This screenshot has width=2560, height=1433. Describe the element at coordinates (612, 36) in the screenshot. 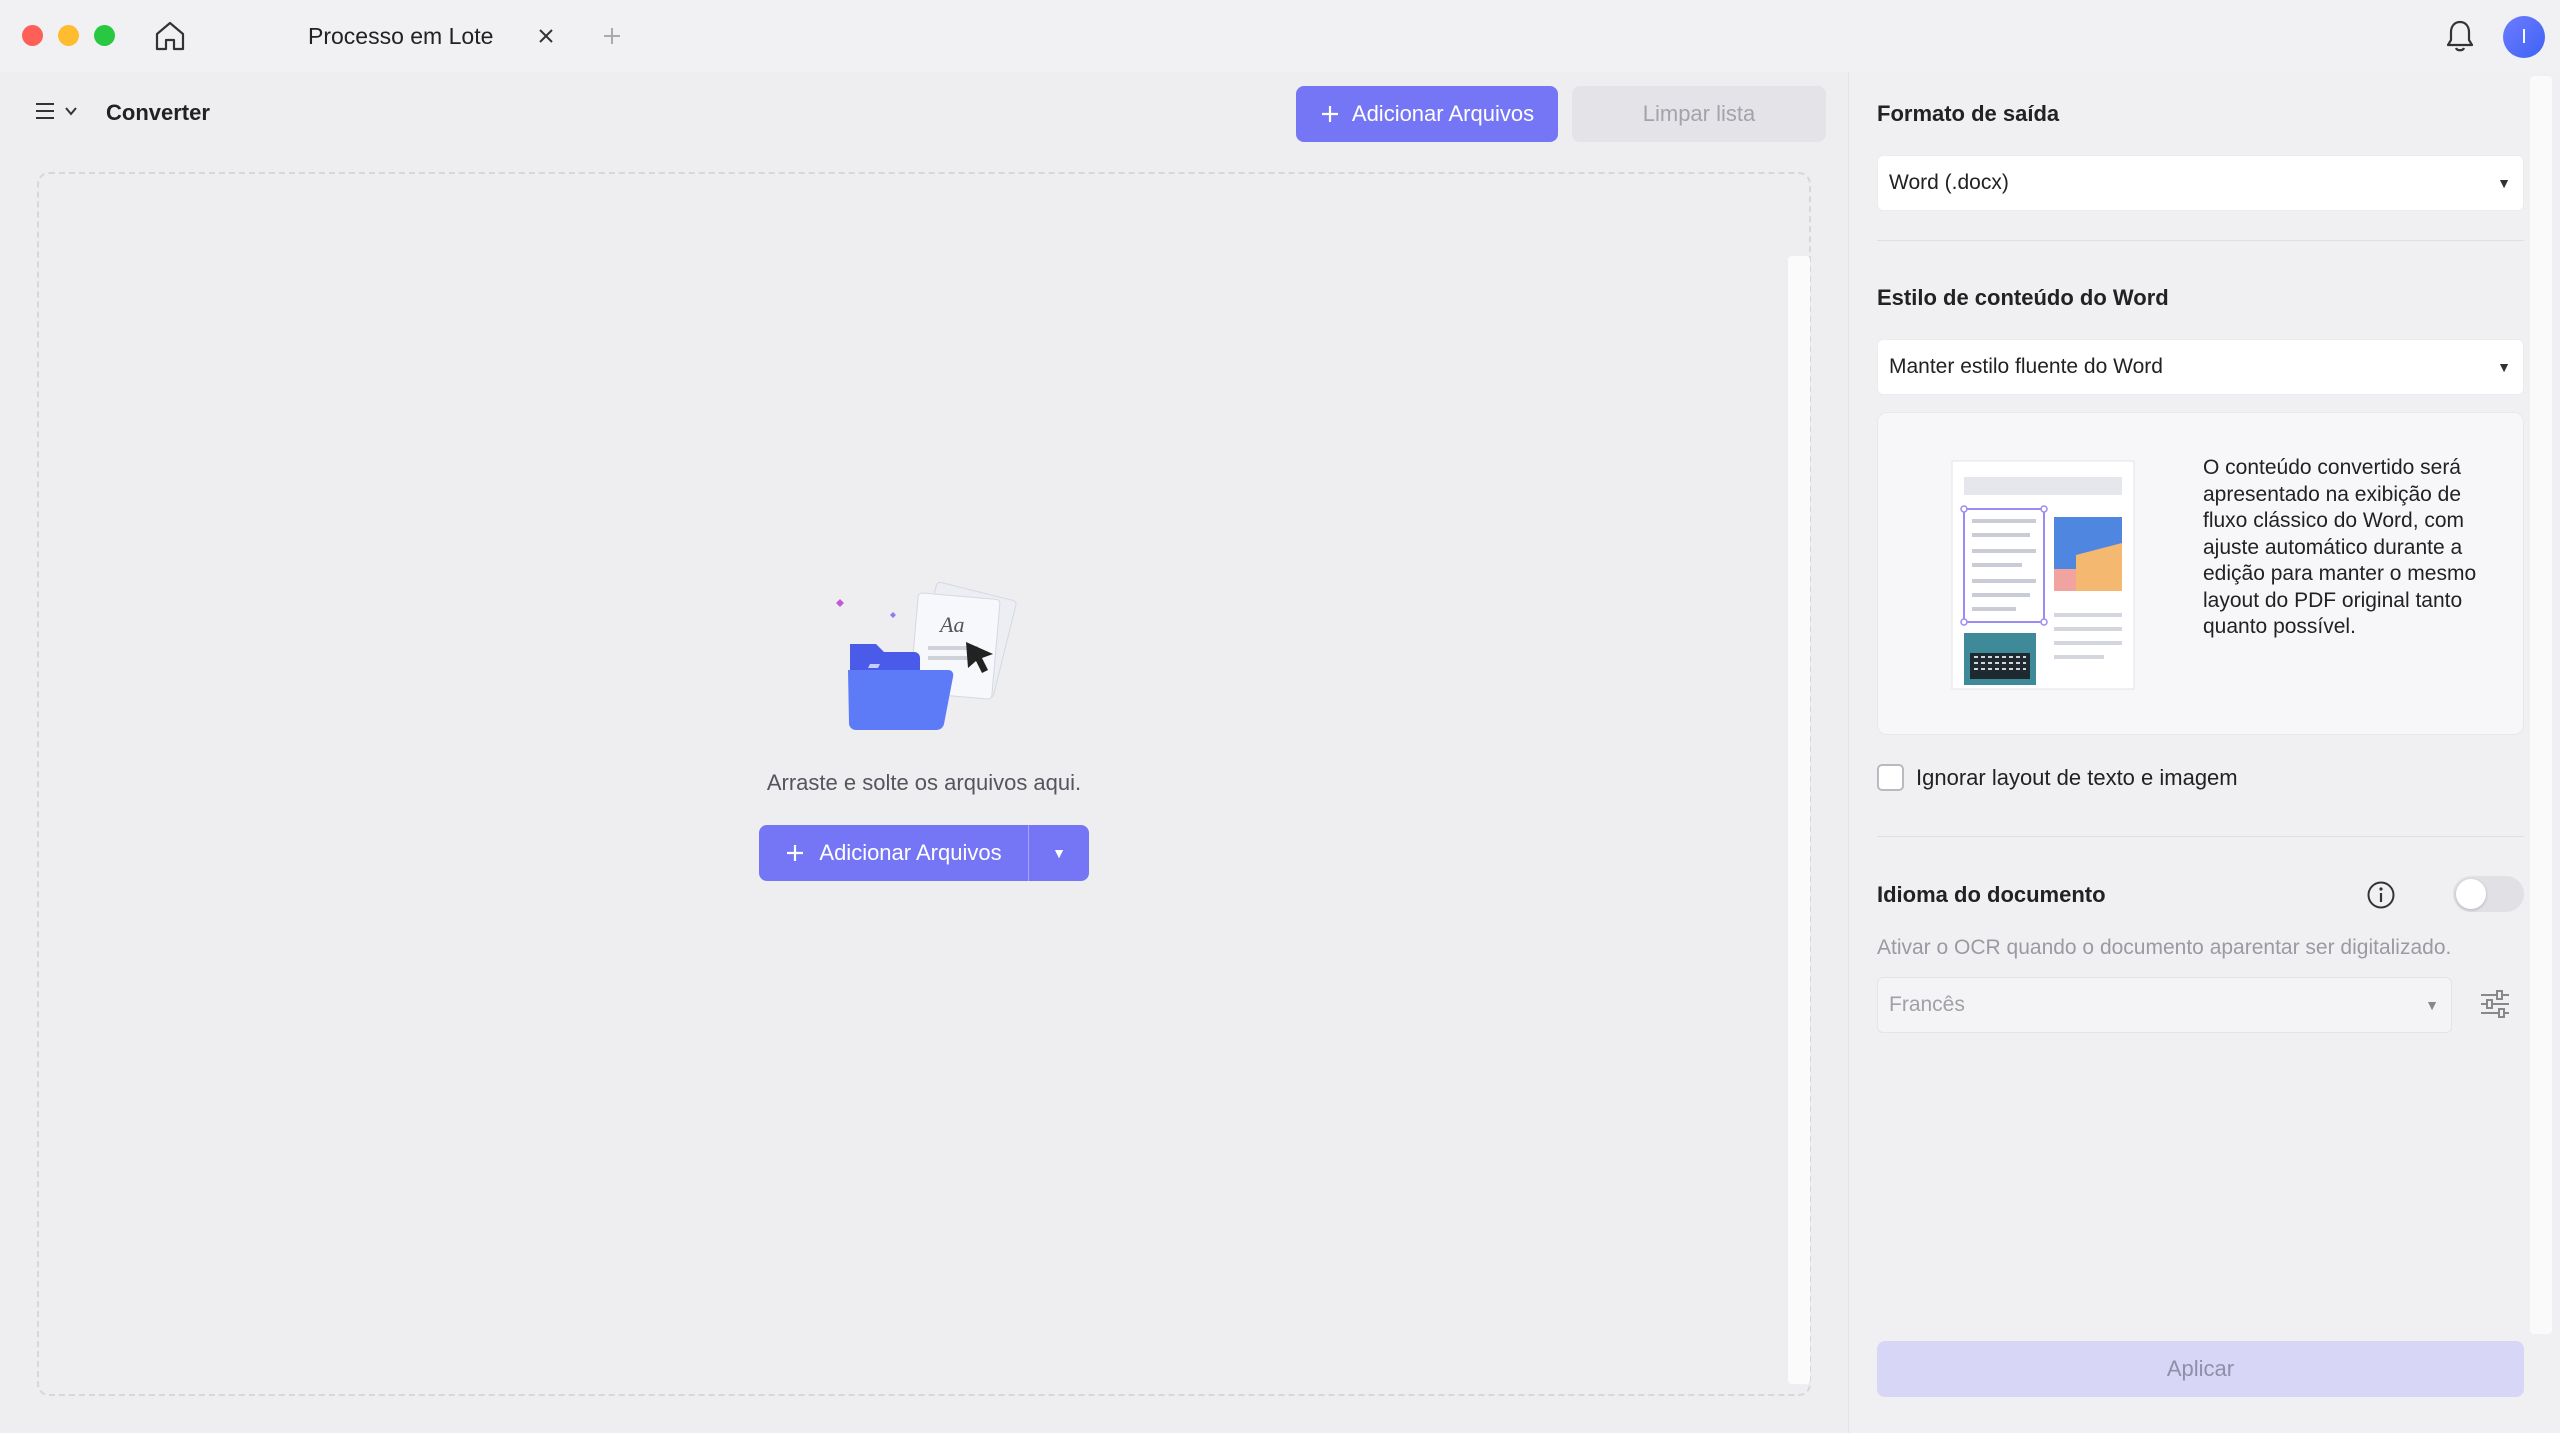

I see `add-tab-icon` at that location.